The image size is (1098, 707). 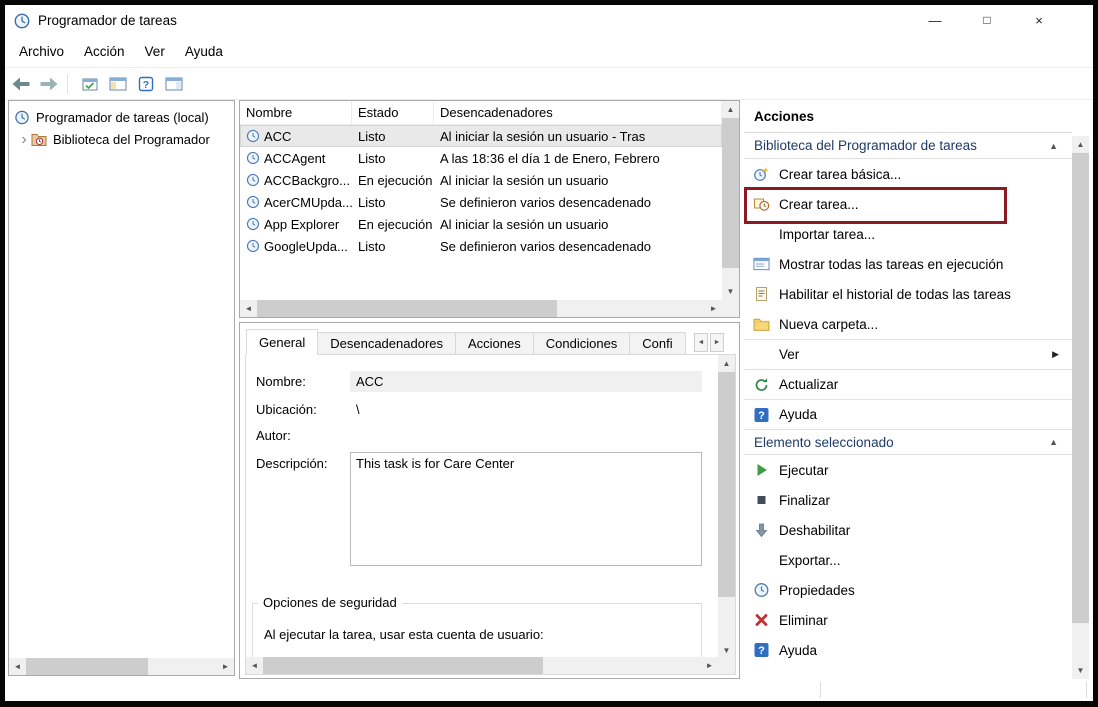 What do you see at coordinates (803, 620) in the screenshot?
I see `action-label: Eliminar` at bounding box center [803, 620].